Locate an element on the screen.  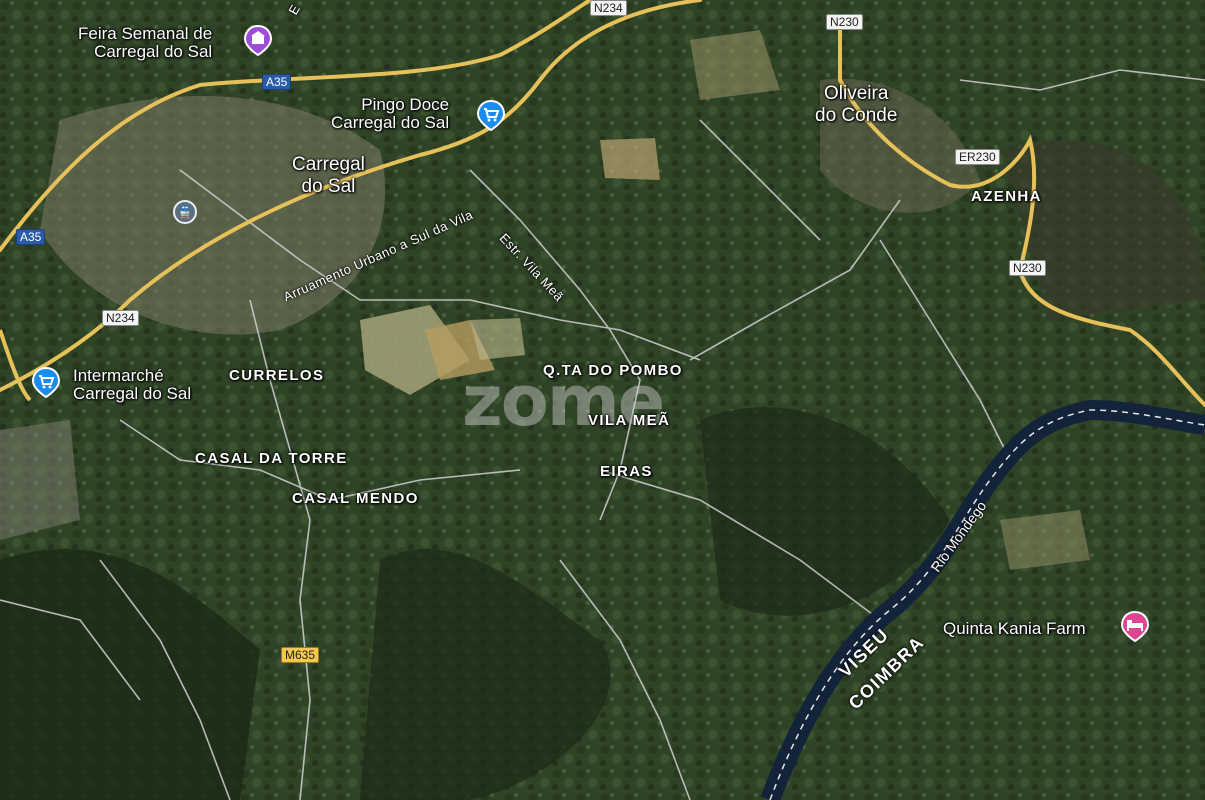
poi-label-intermarche: Intermarché Carregal do Sal is located at coordinates (132, 385).